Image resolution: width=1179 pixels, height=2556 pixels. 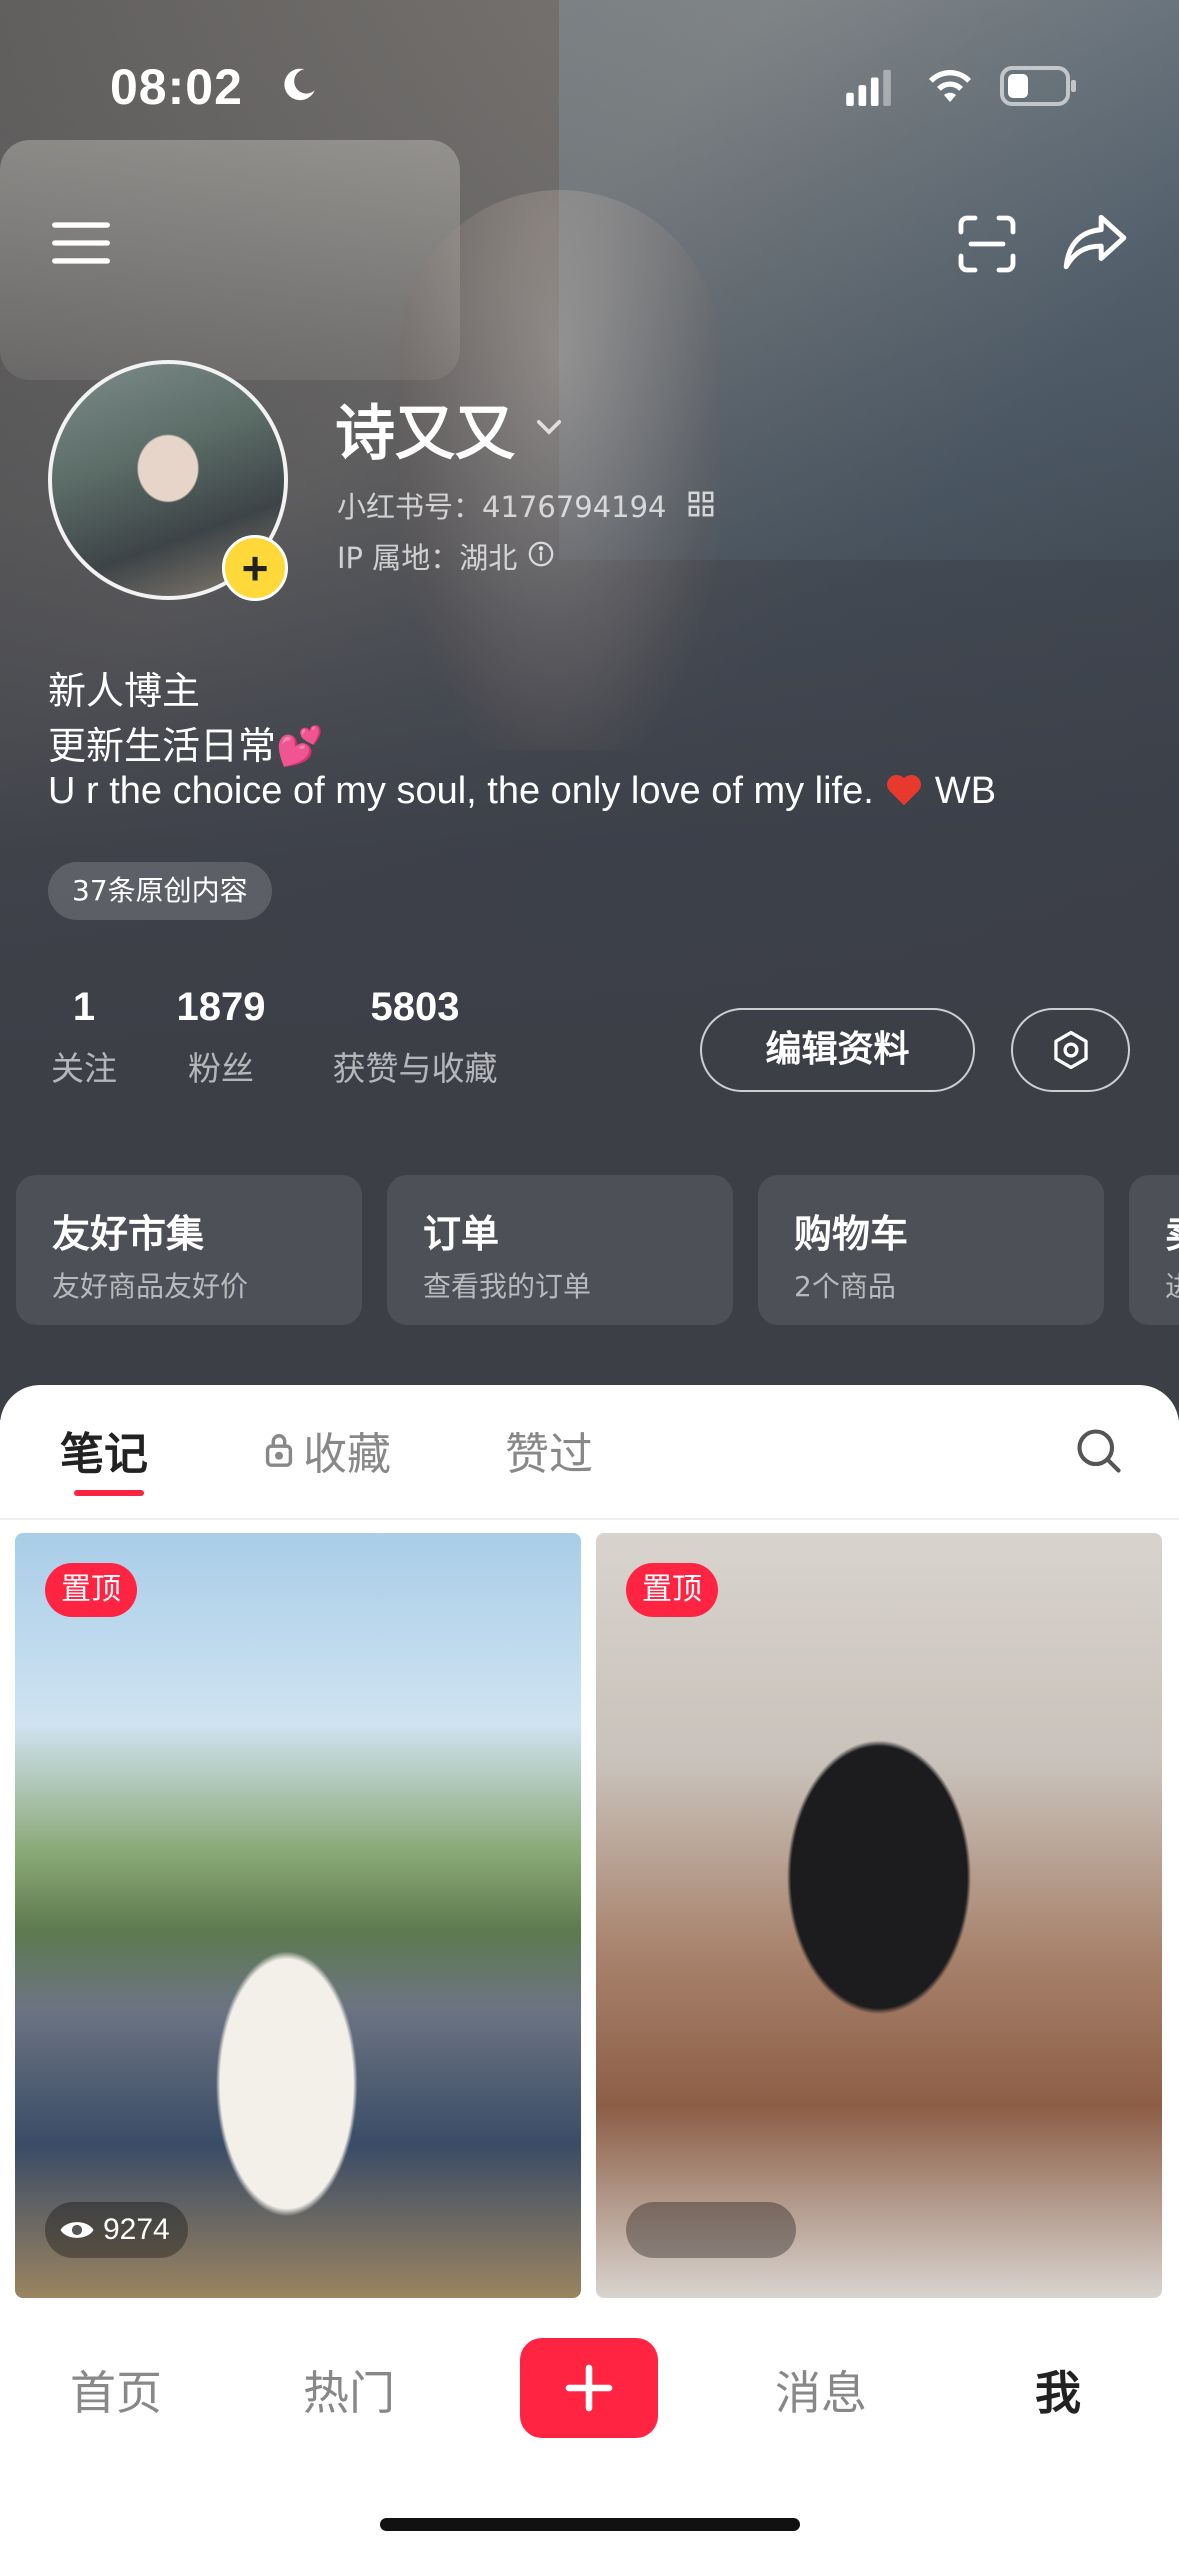 I want to click on menu-icon, so click(x=81, y=243).